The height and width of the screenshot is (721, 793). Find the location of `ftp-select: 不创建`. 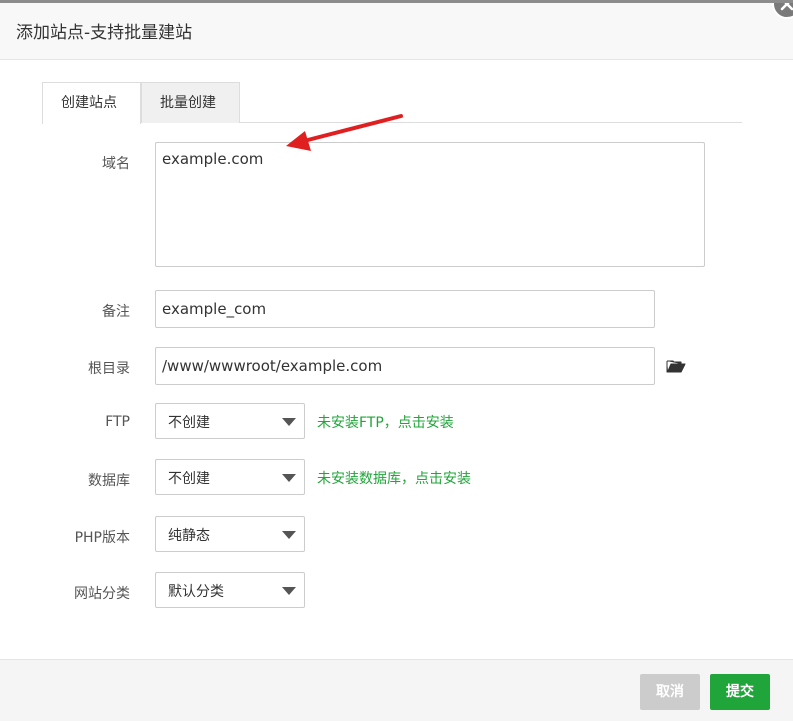

ftp-select: 不创建 is located at coordinates (230, 421).